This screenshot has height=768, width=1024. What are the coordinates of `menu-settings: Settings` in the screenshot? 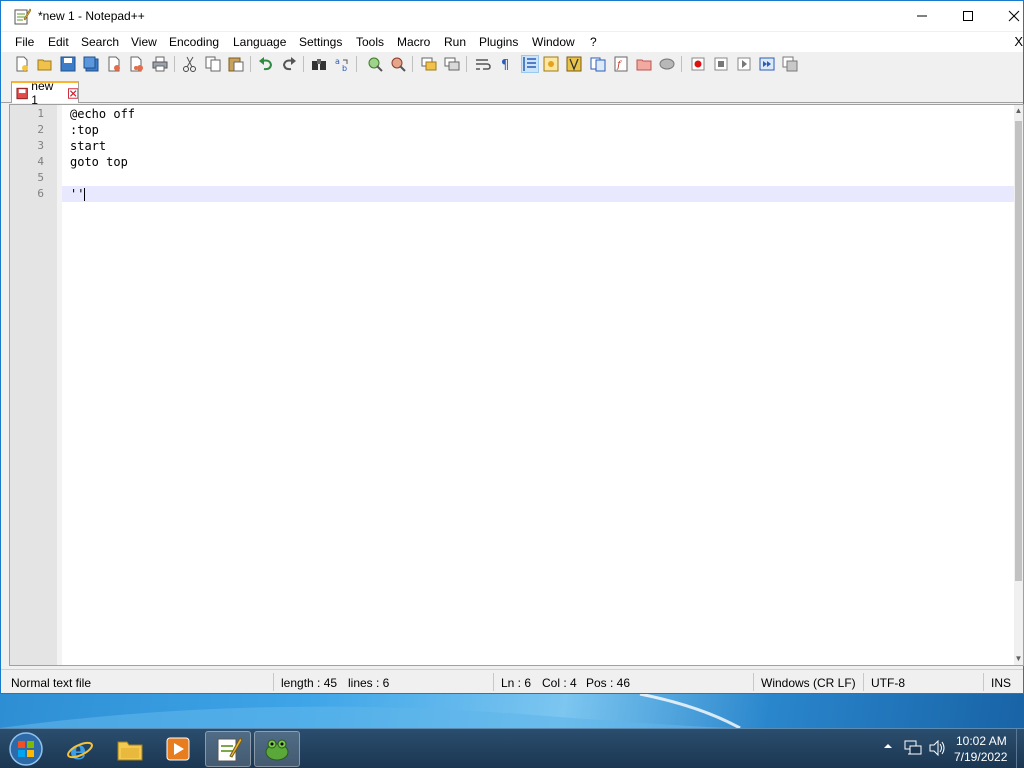 It's located at (320, 42).